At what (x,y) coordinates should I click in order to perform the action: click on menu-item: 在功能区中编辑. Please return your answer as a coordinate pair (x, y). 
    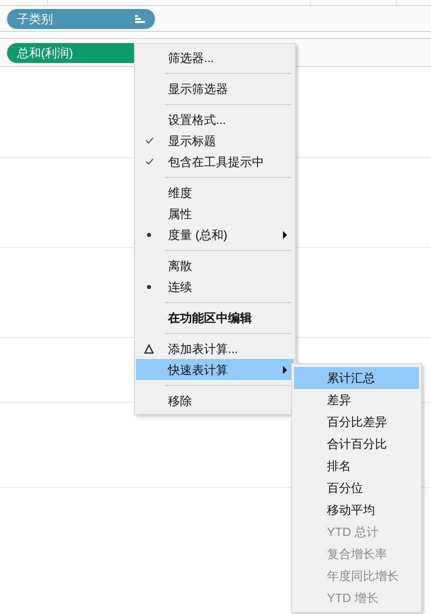
    Looking at the image, I should click on (215, 317).